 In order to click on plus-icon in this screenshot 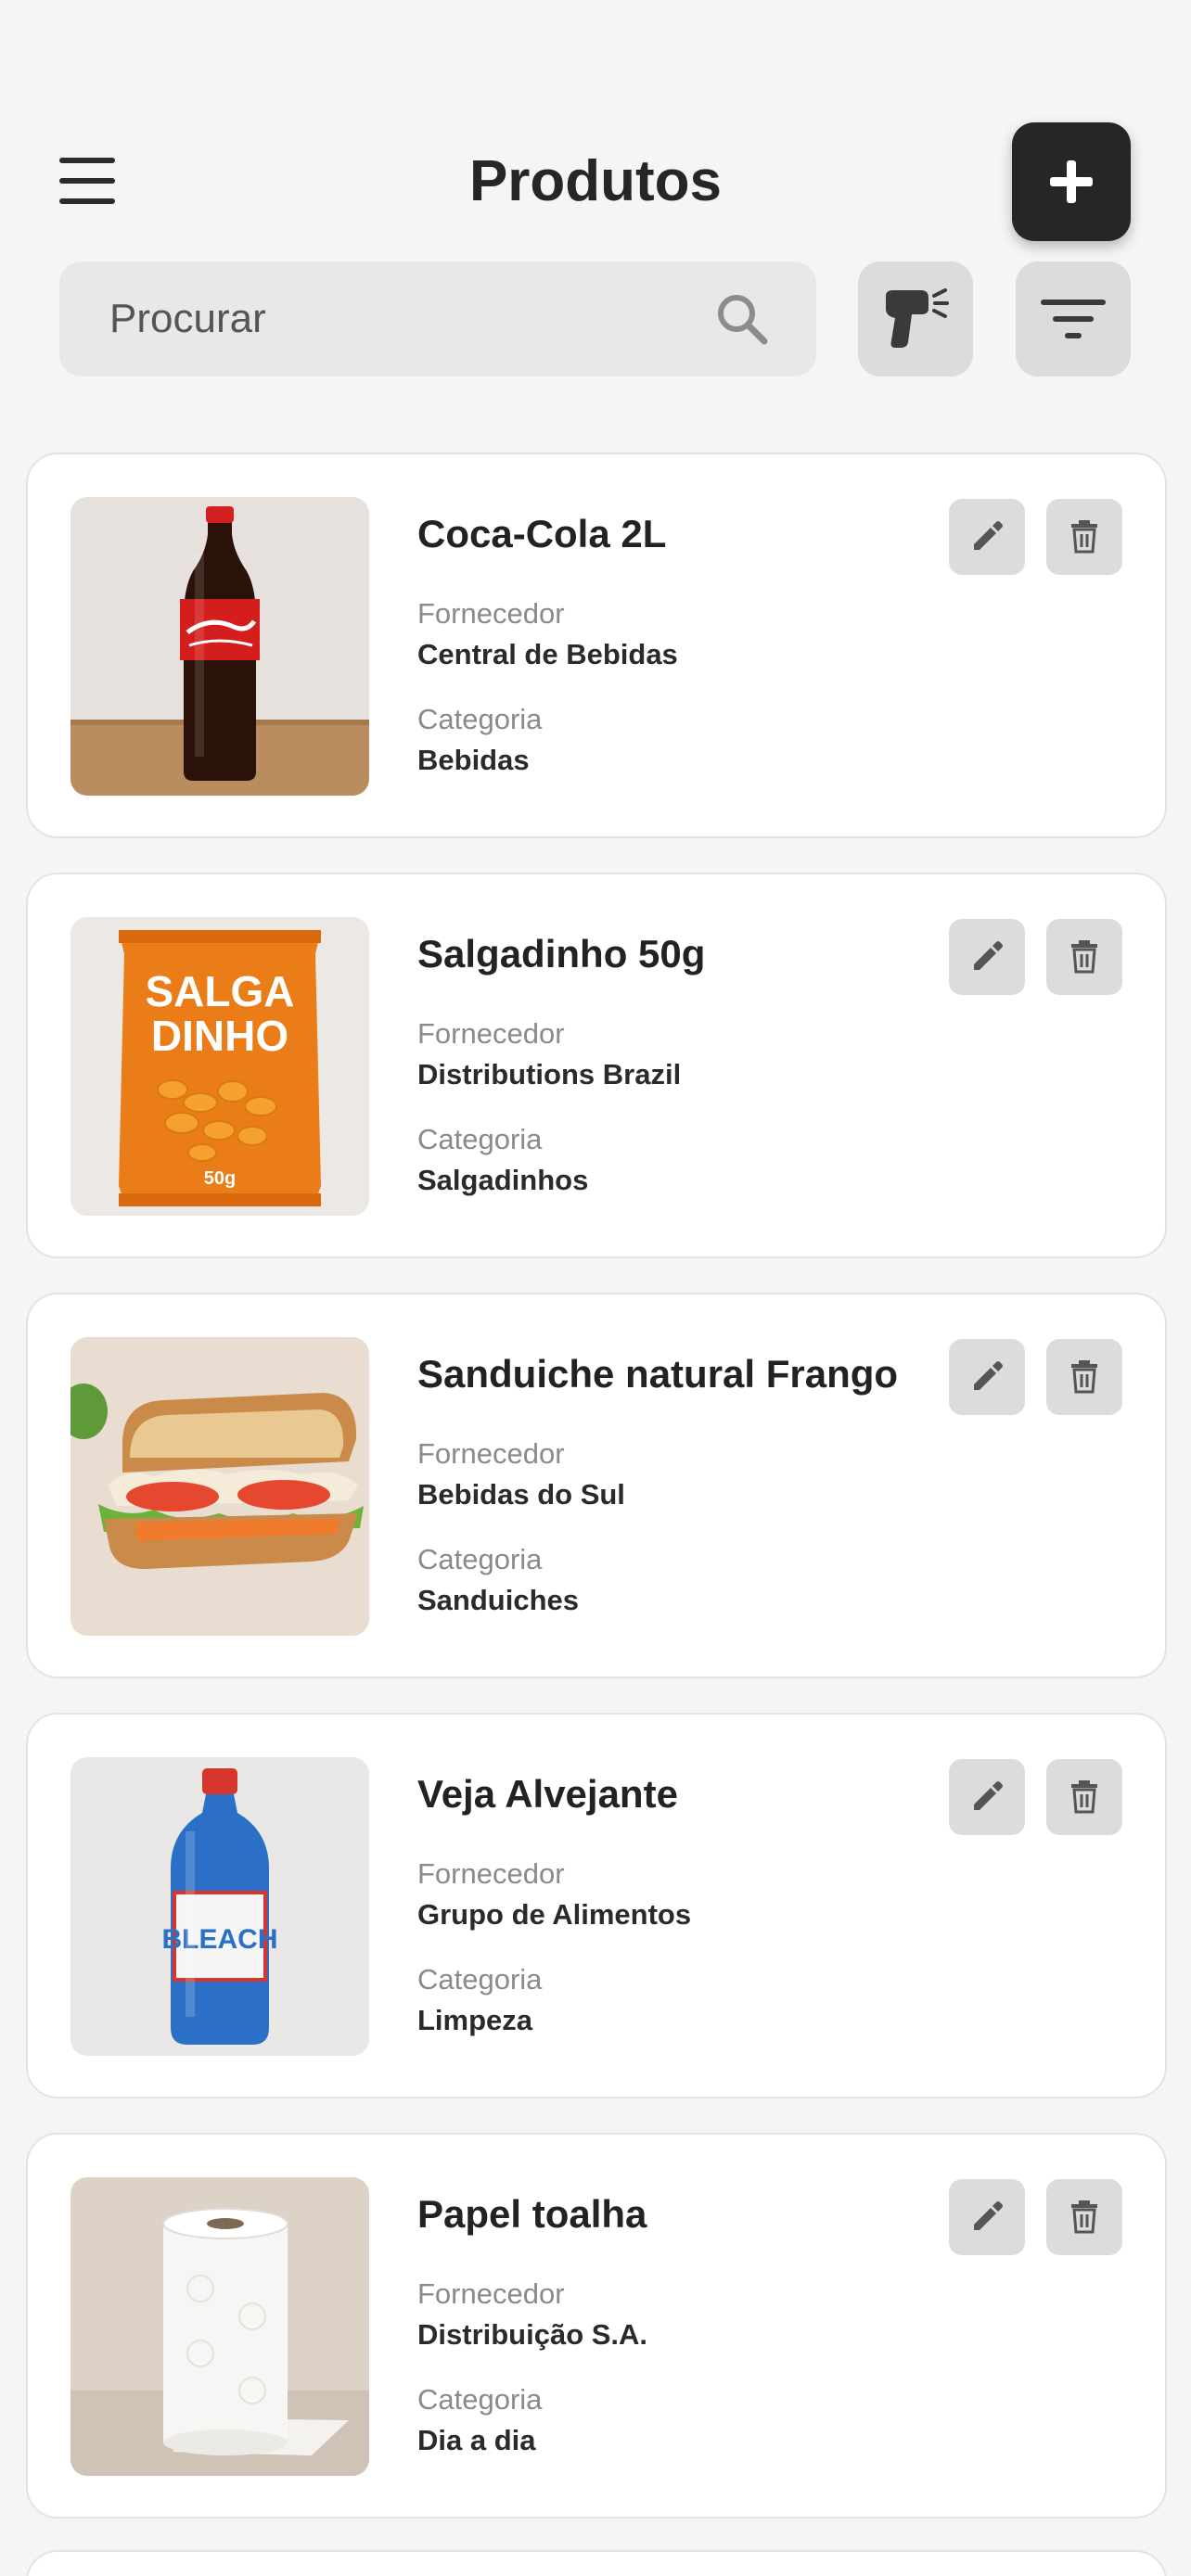, I will do `click(1071, 181)`.